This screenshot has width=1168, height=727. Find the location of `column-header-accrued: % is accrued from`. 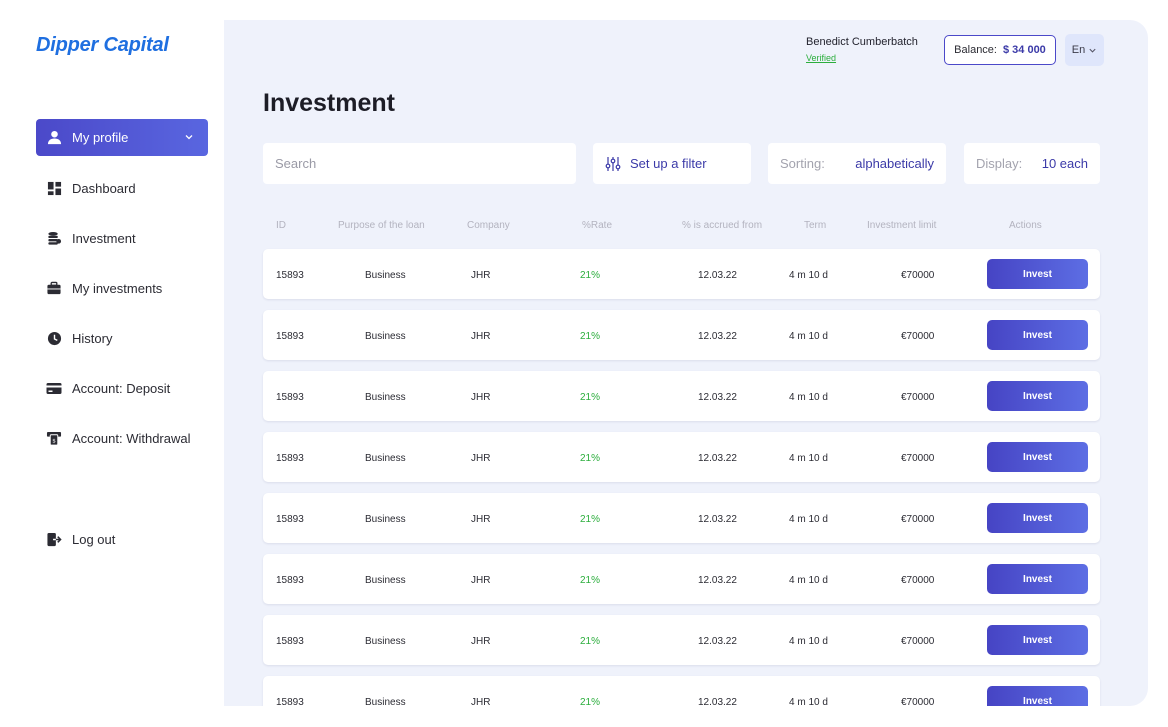

column-header-accrued: % is accrued from is located at coordinates (722, 225).